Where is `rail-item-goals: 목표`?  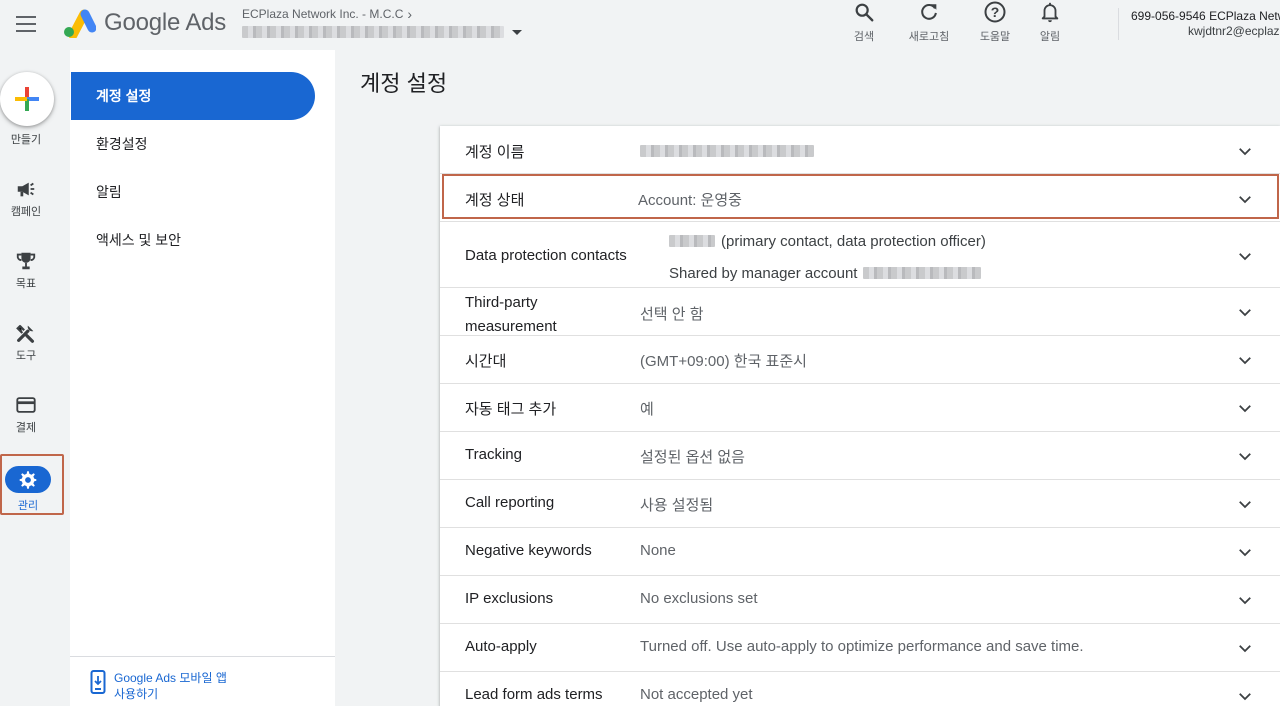
rail-item-goals: 목표 is located at coordinates (26, 270).